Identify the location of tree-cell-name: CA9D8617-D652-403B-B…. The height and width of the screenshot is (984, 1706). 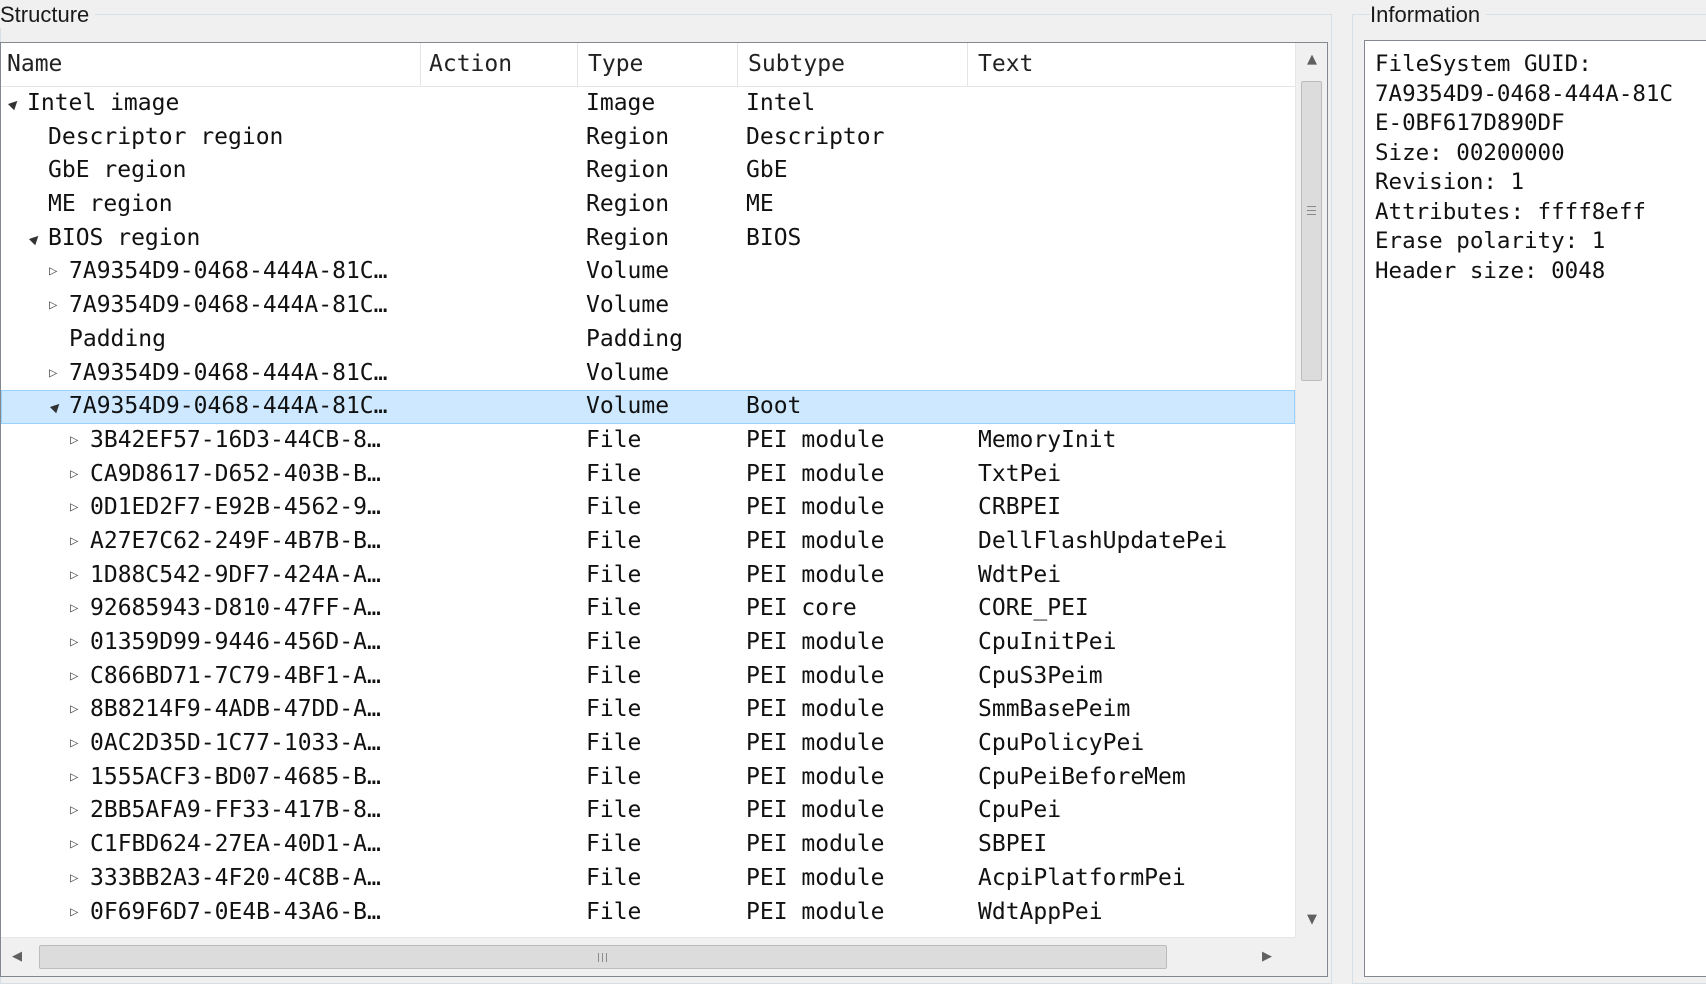
(235, 473).